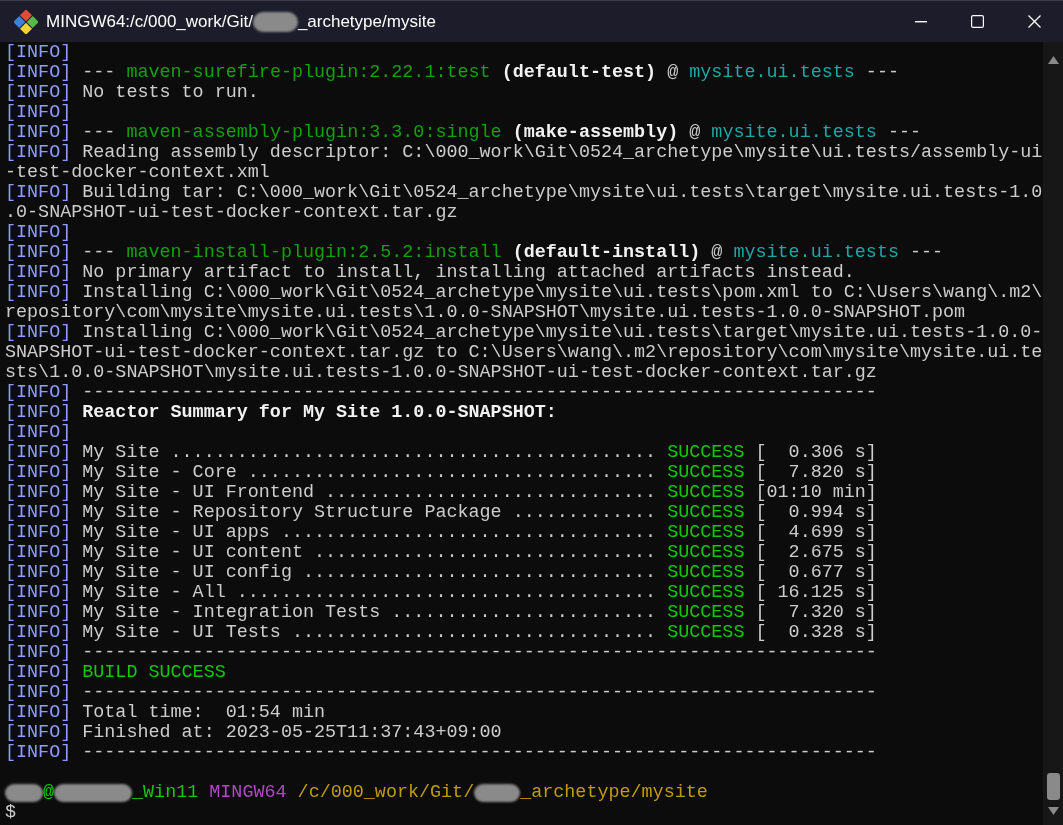  What do you see at coordinates (441, 553) in the screenshot?
I see `log-line: [INFO] My Site - UI content ............................... SUCCESS [ 2.675 s]` at bounding box center [441, 553].